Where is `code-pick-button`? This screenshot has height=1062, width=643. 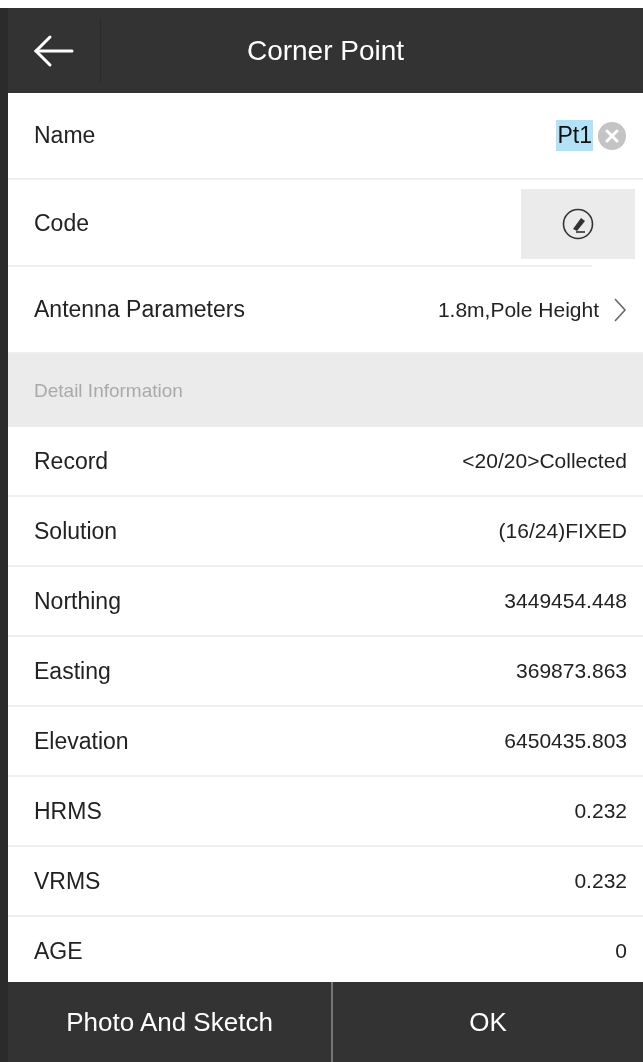
code-pick-button is located at coordinates (578, 223).